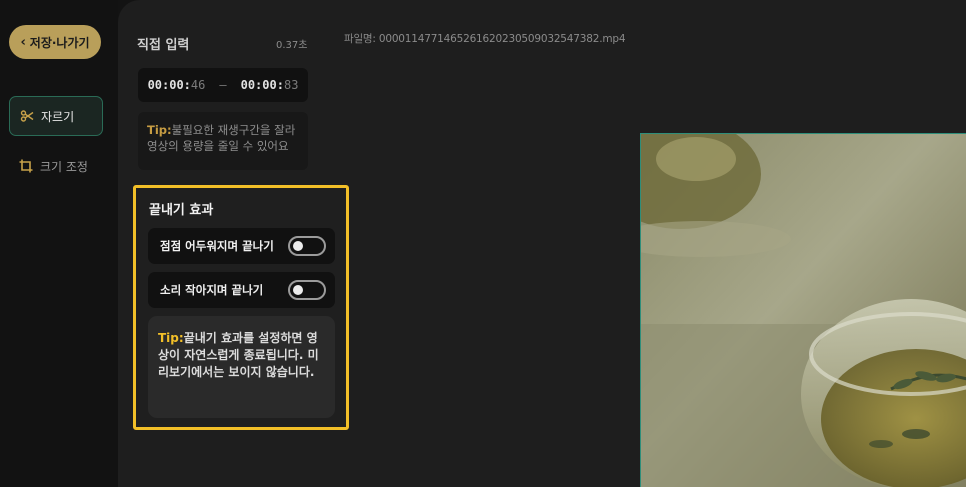 Image resolution: width=966 pixels, height=487 pixels. Describe the element at coordinates (181, 210) in the screenshot. I see `end-effect-title: 끝내기 효과` at that location.